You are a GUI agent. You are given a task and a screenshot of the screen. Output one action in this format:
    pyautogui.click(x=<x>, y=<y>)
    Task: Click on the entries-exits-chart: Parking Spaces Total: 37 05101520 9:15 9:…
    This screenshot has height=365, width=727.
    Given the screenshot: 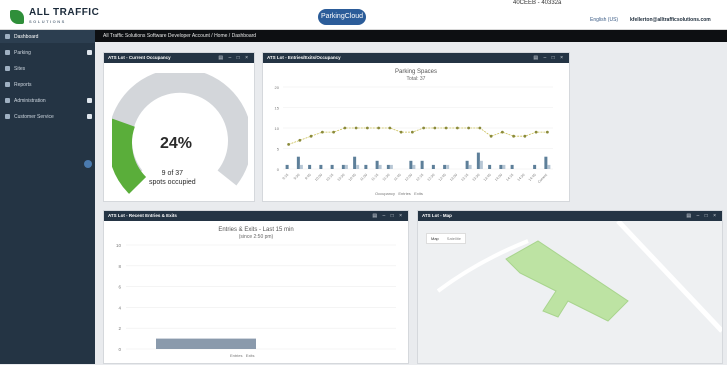 What is the action you would take?
    pyautogui.click(x=414, y=126)
    